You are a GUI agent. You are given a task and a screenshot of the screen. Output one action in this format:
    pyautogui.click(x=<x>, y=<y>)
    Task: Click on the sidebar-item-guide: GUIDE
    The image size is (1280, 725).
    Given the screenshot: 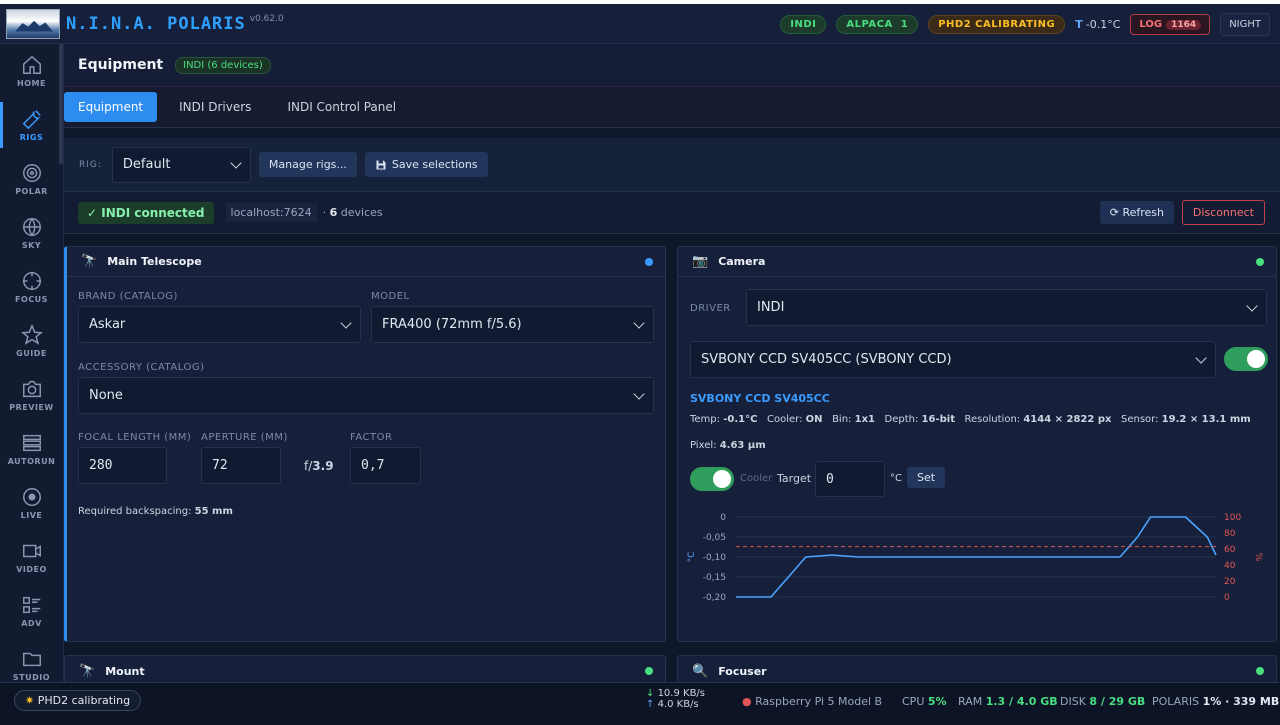 What is the action you would take?
    pyautogui.click(x=31, y=341)
    